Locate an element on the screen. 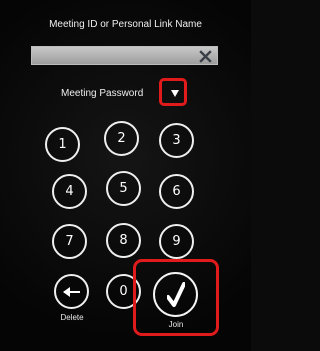 This screenshot has width=320, height=351. chevron-down-icon is located at coordinates (175, 93).